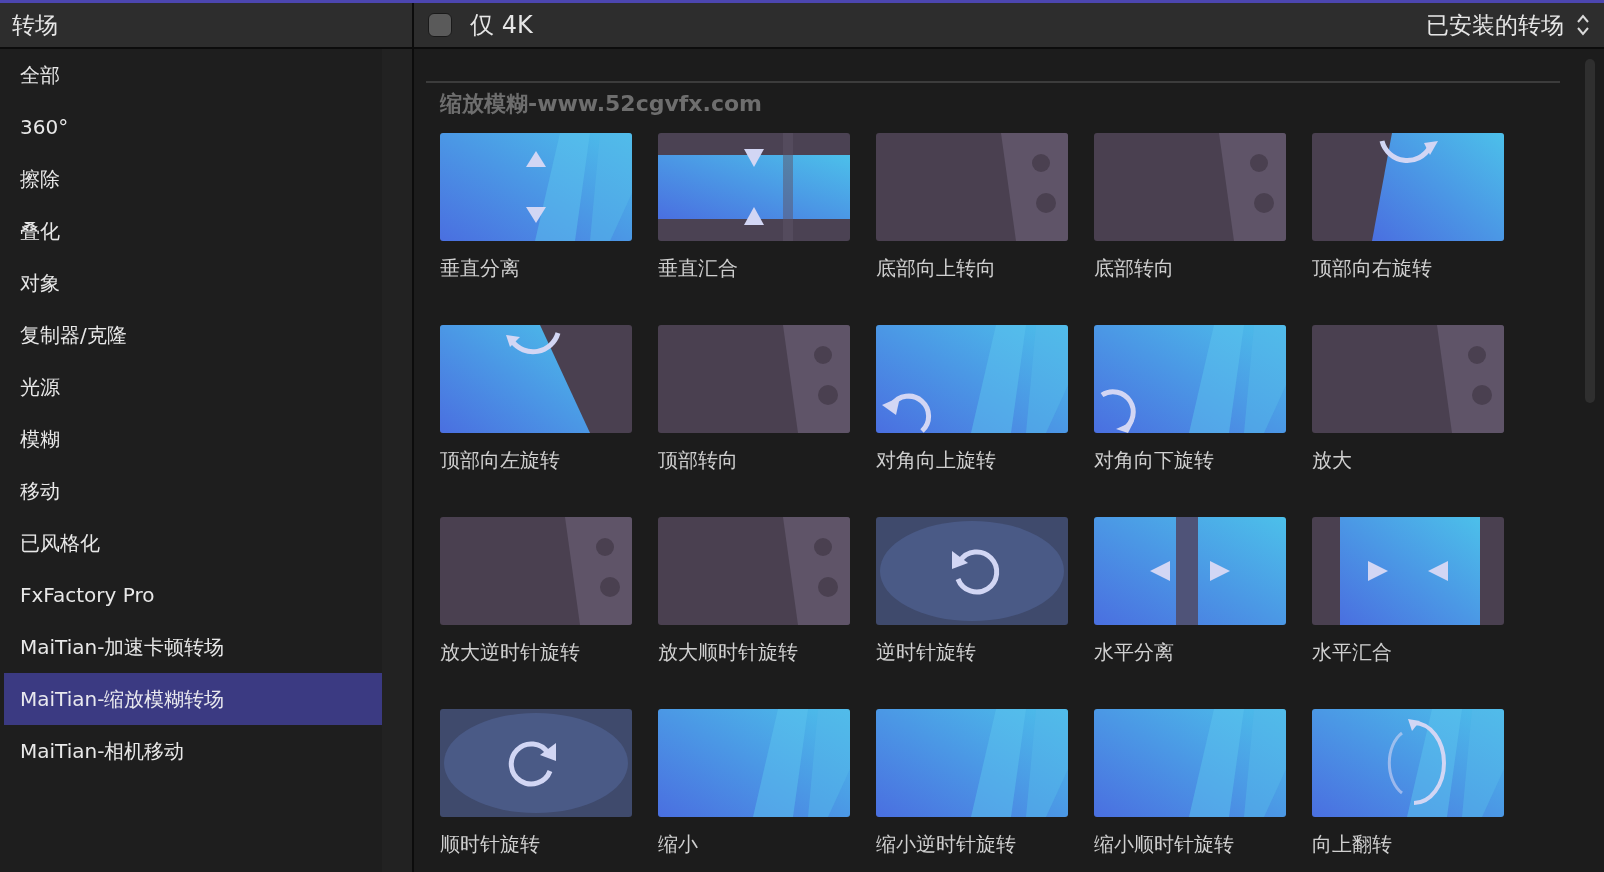 The height and width of the screenshot is (872, 1604). I want to click on category-item: 已风格化, so click(193, 543).